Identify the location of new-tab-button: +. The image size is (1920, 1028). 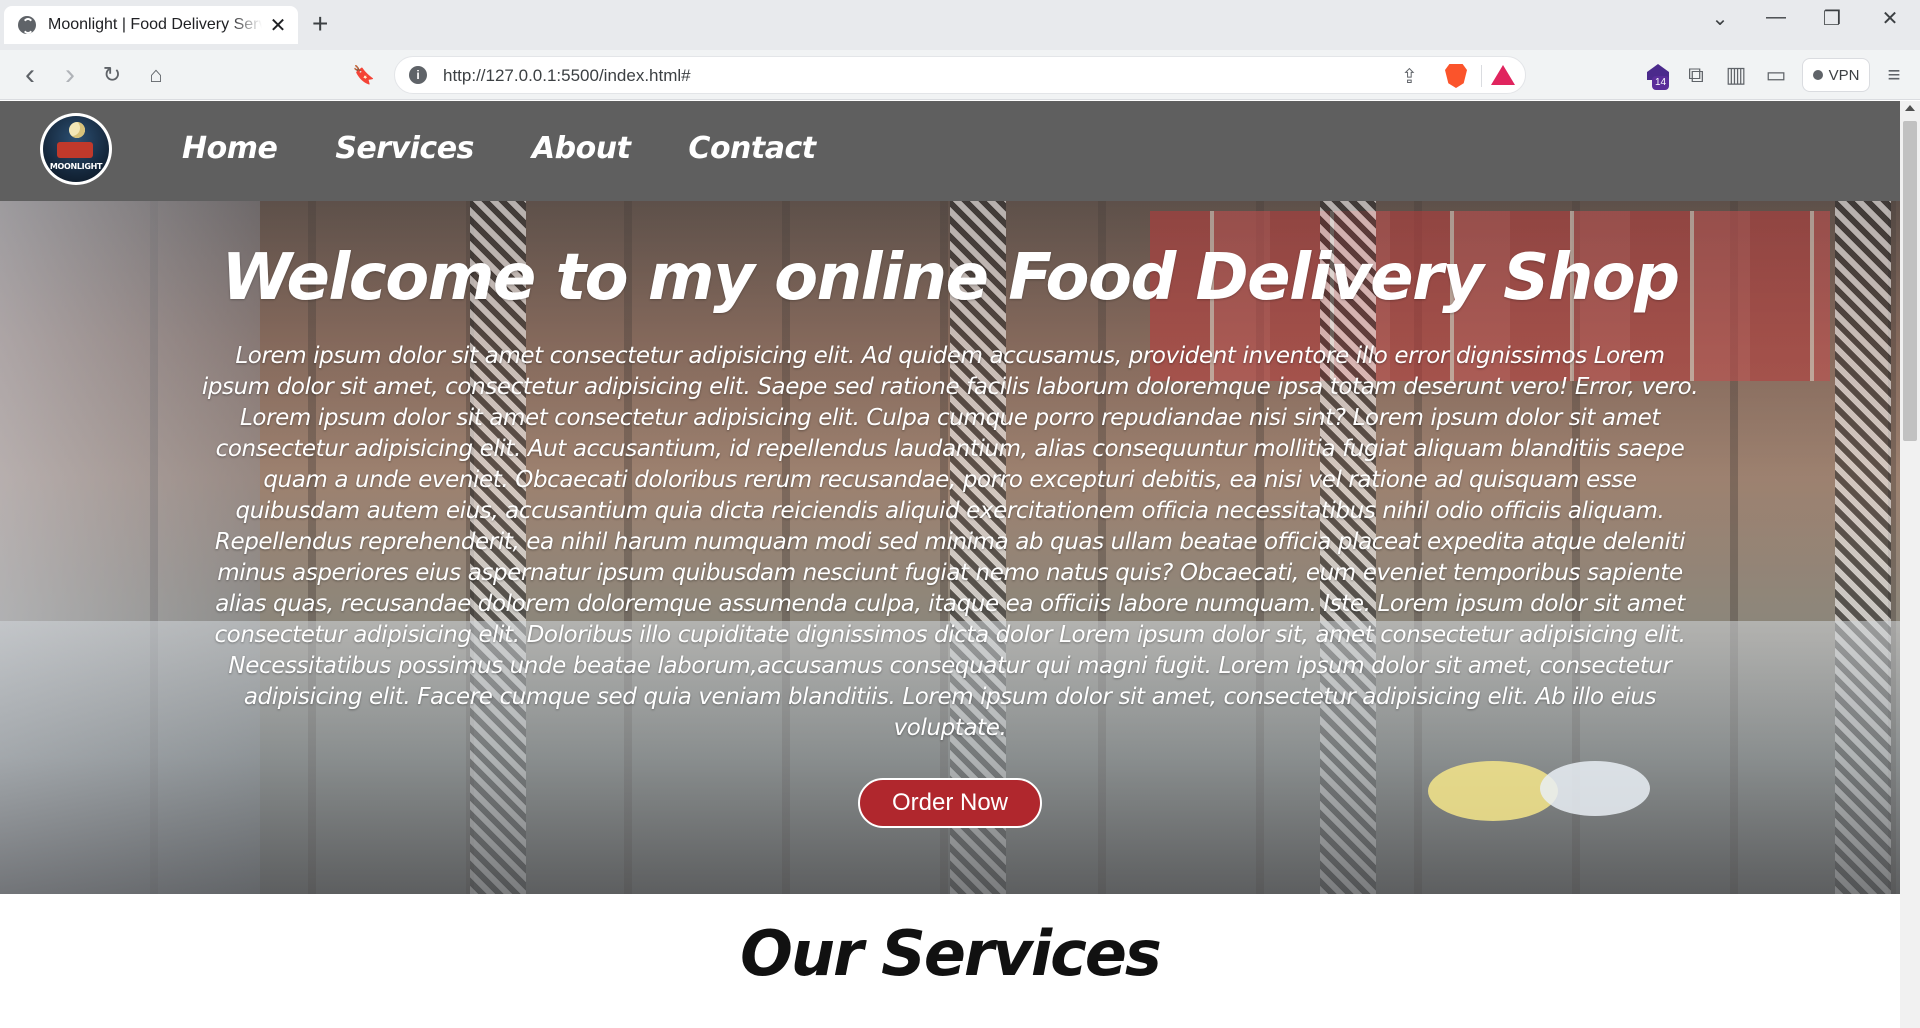
(320, 24).